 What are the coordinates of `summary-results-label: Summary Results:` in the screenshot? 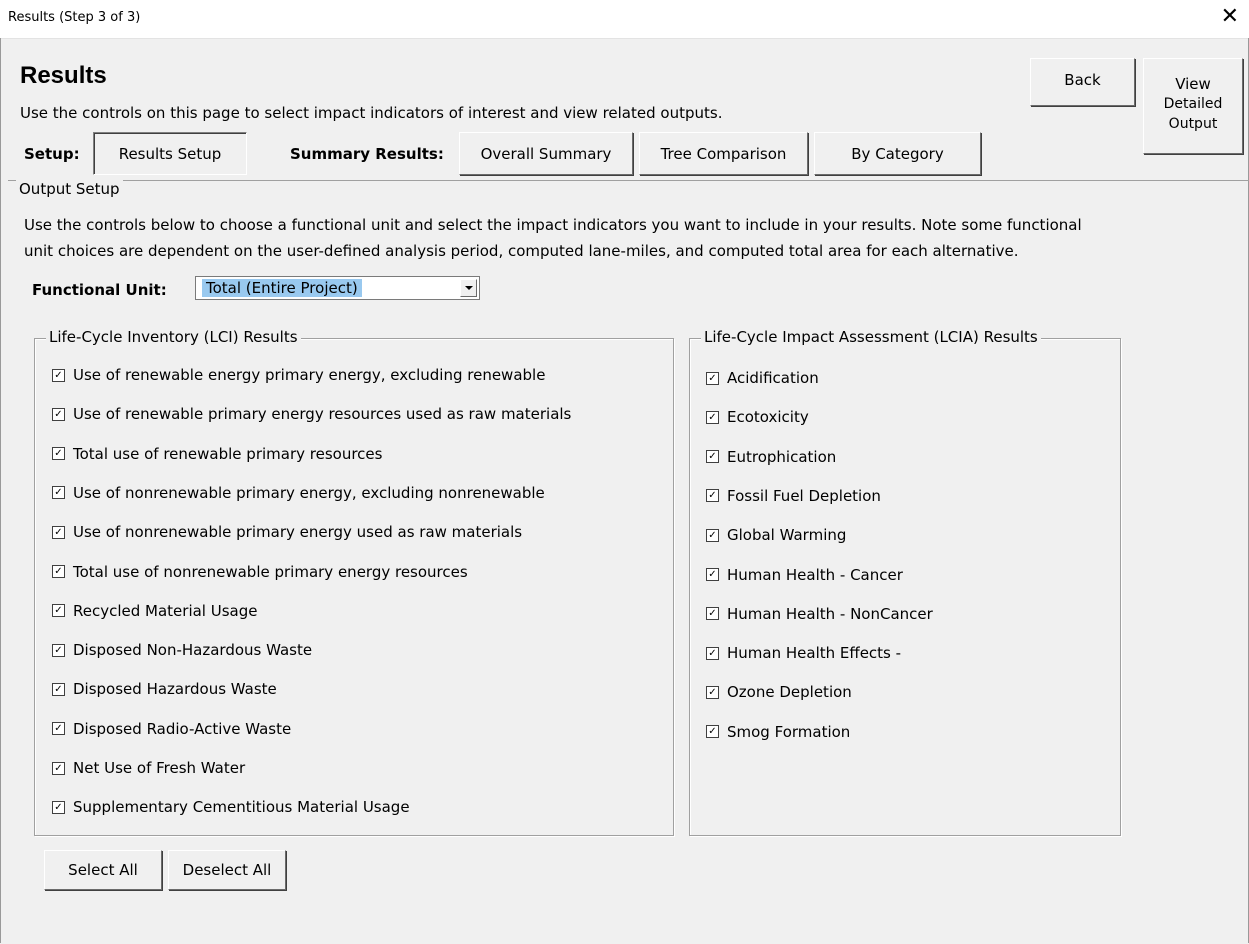 It's located at (367, 154).